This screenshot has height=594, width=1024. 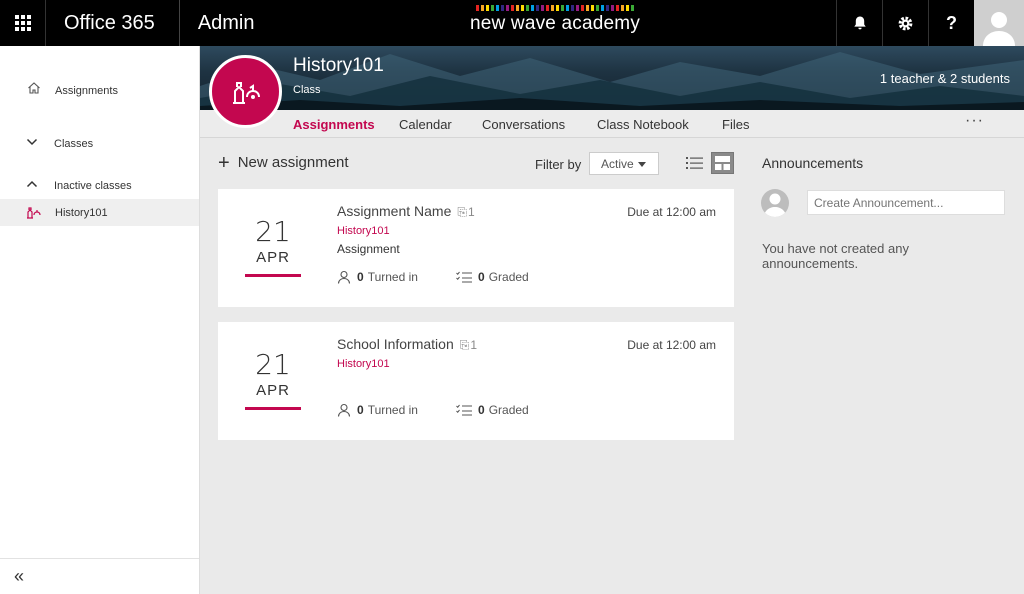 I want to click on assignment-title: Assignment Name ⎘ 1, so click(x=406, y=211).